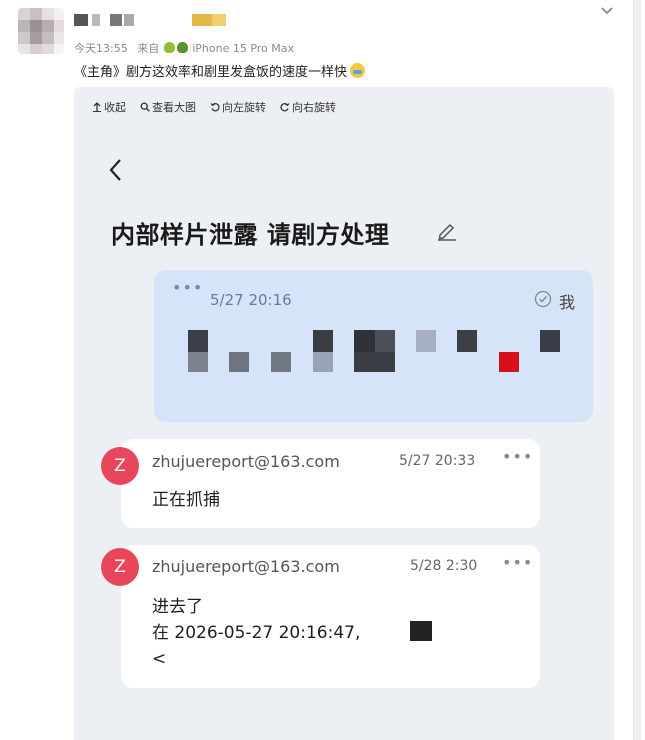 This screenshot has height=740, width=645. I want to click on collapse-button: 收起, so click(109, 107).